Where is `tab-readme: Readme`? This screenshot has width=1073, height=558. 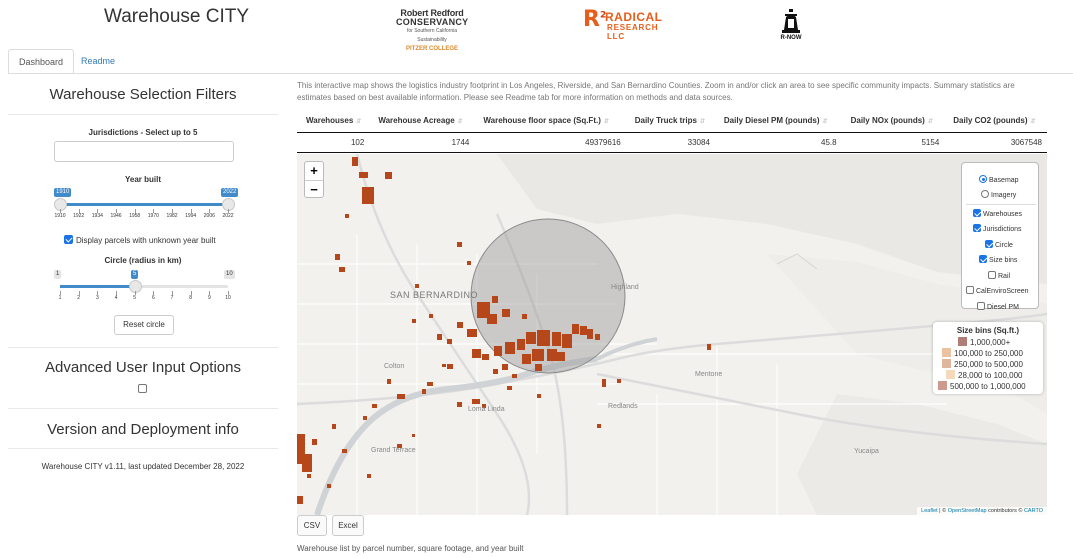 tab-readme: Readme is located at coordinates (98, 61).